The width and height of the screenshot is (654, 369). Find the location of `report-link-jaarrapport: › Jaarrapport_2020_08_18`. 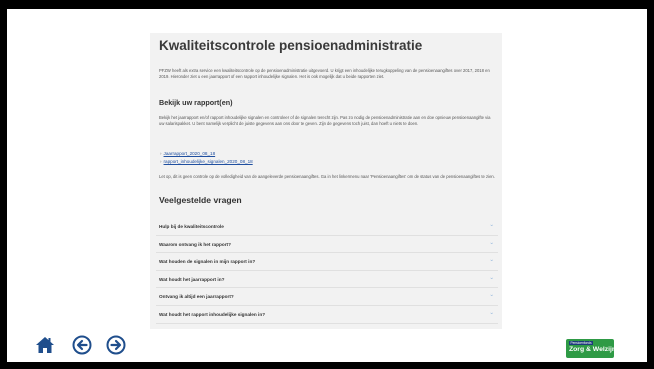

report-link-jaarrapport: › Jaarrapport_2020_08_18 is located at coordinates (310, 154).